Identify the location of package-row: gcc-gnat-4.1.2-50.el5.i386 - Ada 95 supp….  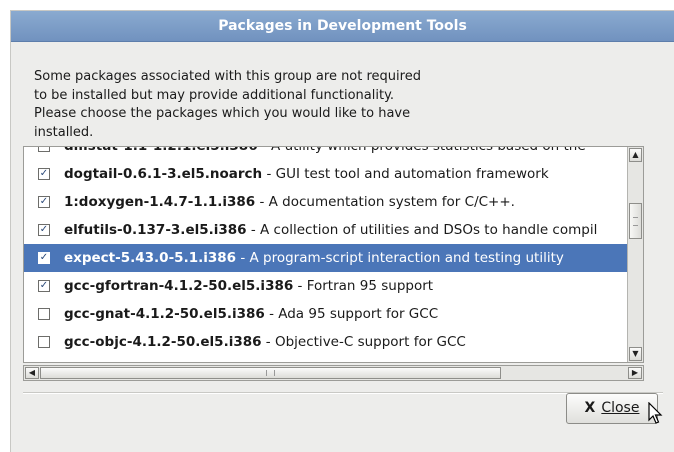
(329, 314).